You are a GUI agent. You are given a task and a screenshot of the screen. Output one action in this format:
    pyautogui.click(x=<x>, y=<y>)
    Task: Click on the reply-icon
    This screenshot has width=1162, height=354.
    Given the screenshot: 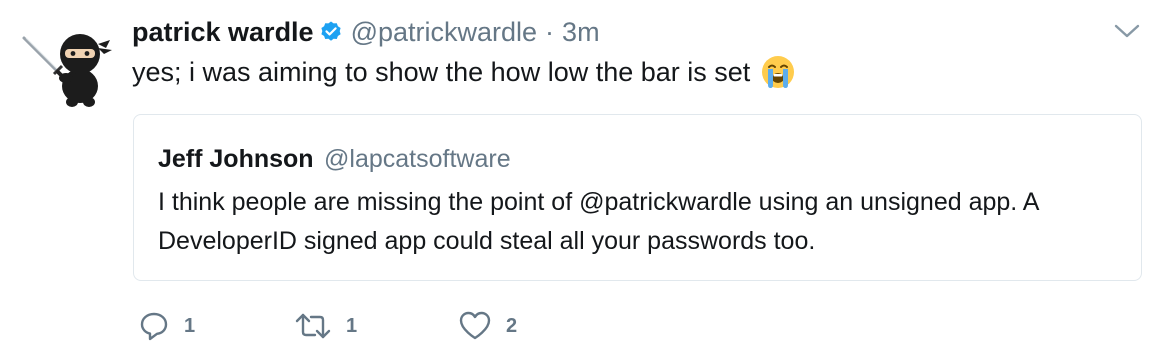 What is the action you would take?
    pyautogui.click(x=154, y=326)
    